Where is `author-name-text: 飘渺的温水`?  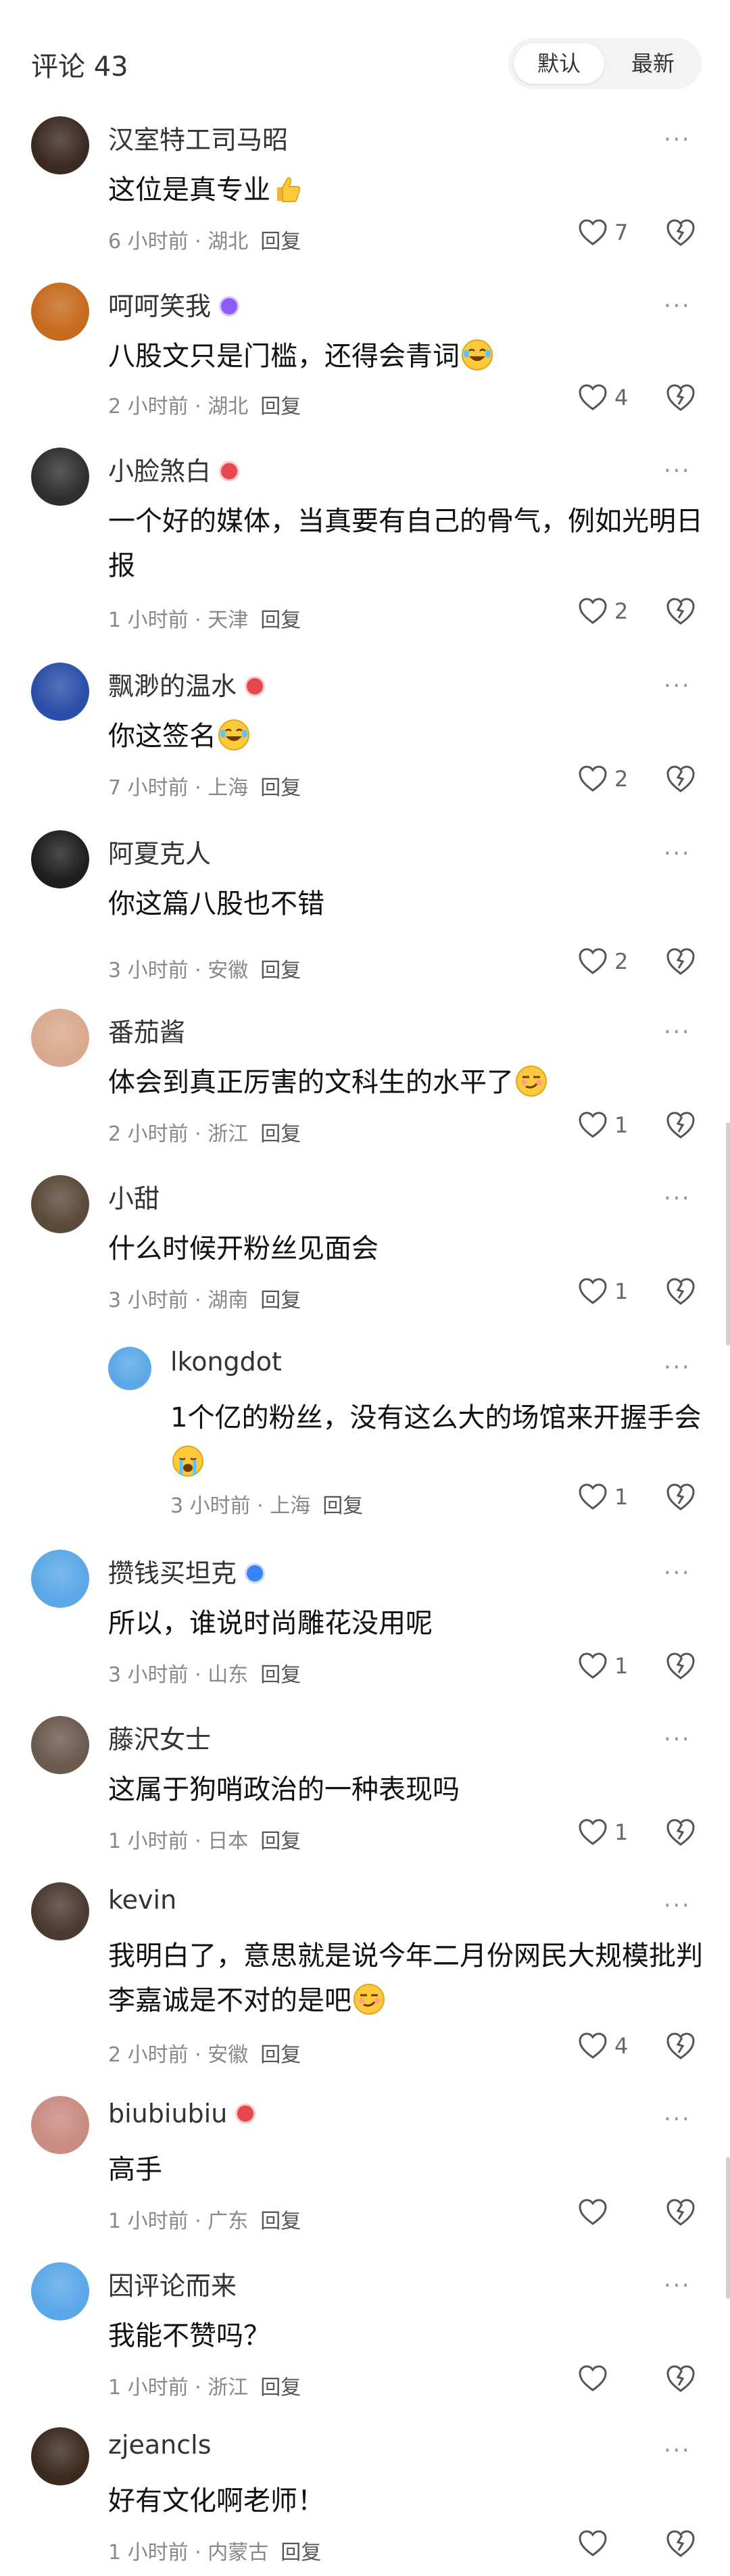
author-name-text: 飘渺的温水 is located at coordinates (172, 686).